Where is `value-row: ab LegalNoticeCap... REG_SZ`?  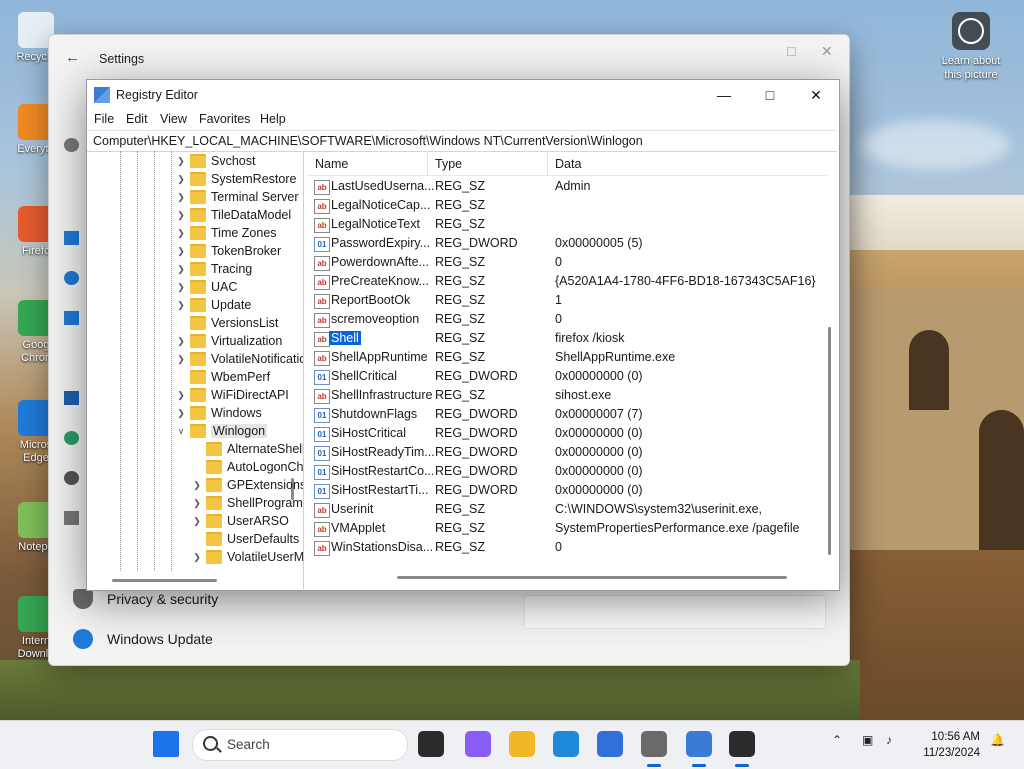 value-row: ab LegalNoticeCap... REG_SZ is located at coordinates (567, 205).